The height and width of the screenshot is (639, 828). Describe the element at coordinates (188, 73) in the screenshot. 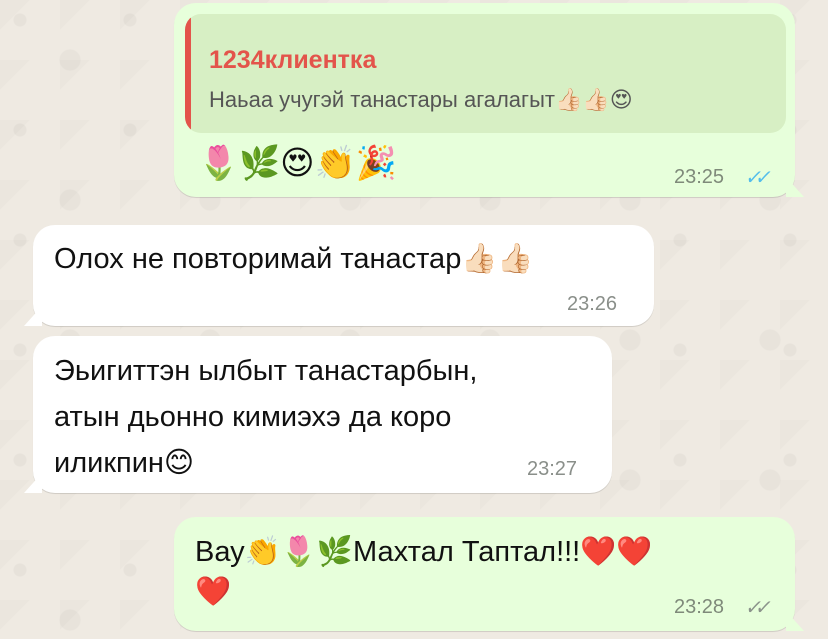

I see `reply-accent-bar` at that location.